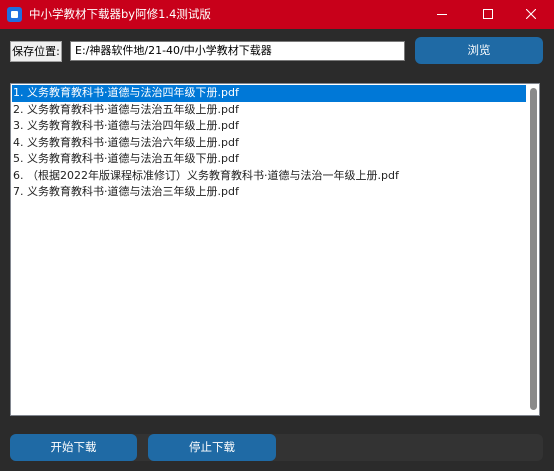 The width and height of the screenshot is (554, 471). What do you see at coordinates (269, 93) in the screenshot?
I see `list-item: 1. 义务教育教科书·道德与法治四年级下册.pdf` at bounding box center [269, 93].